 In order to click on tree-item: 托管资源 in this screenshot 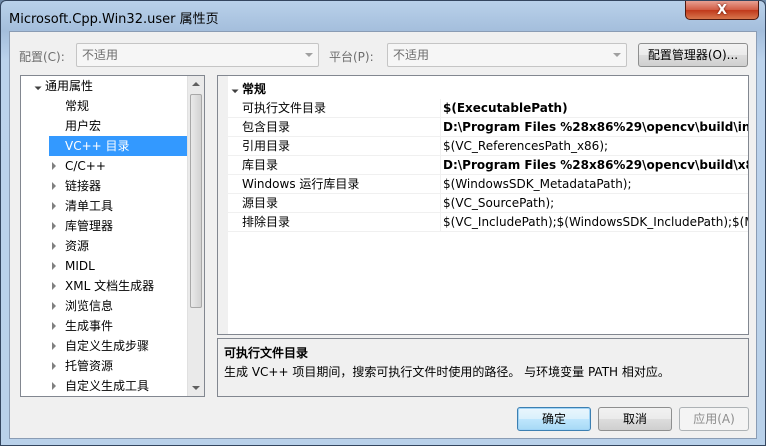, I will do `click(89, 366)`.